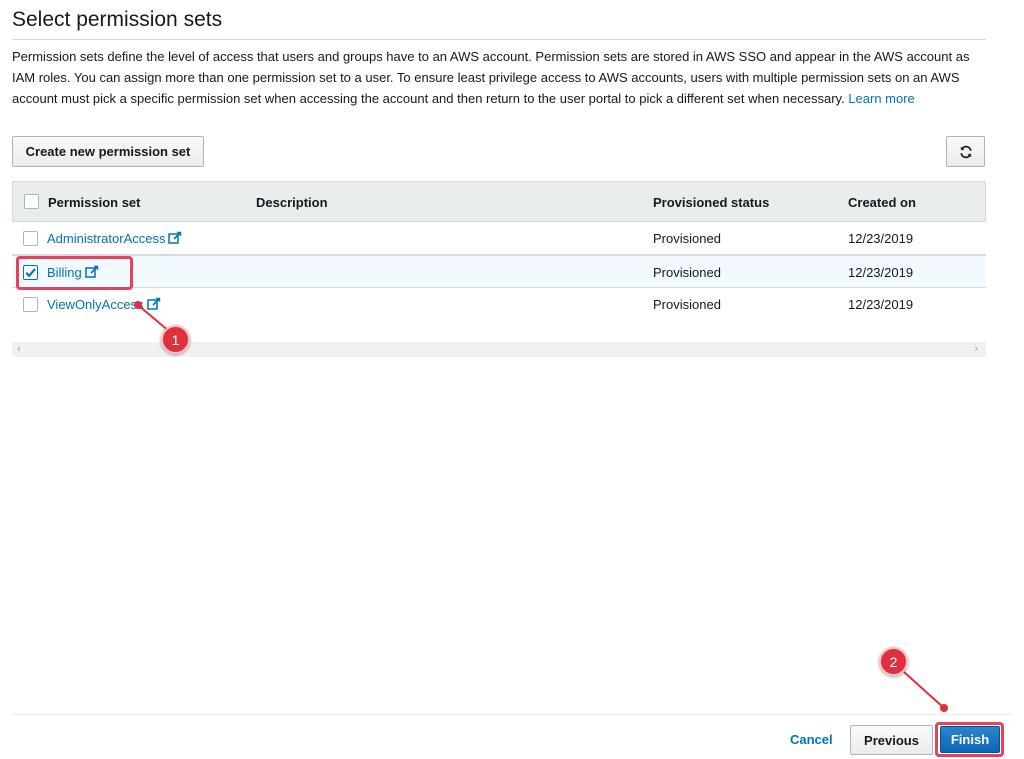 Image resolution: width=1024 pixels, height=759 pixels. Describe the element at coordinates (64, 272) in the screenshot. I see `permission-set-link: Billing` at that location.